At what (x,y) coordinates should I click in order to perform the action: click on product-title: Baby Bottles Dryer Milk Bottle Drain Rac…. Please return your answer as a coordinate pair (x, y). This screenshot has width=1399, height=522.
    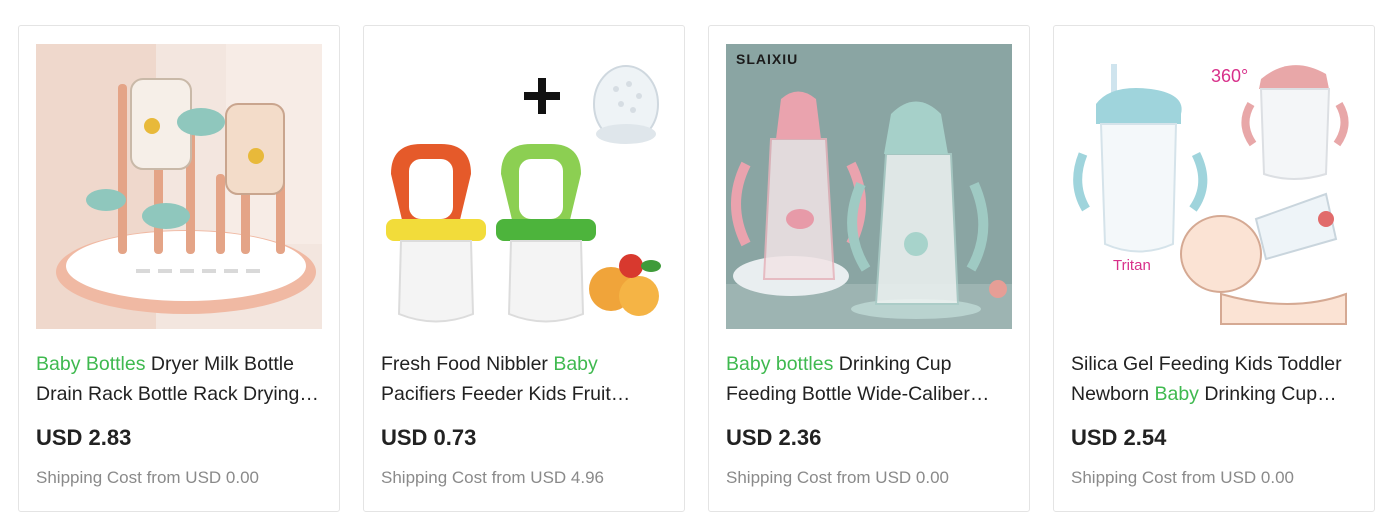
    Looking at the image, I should click on (179, 379).